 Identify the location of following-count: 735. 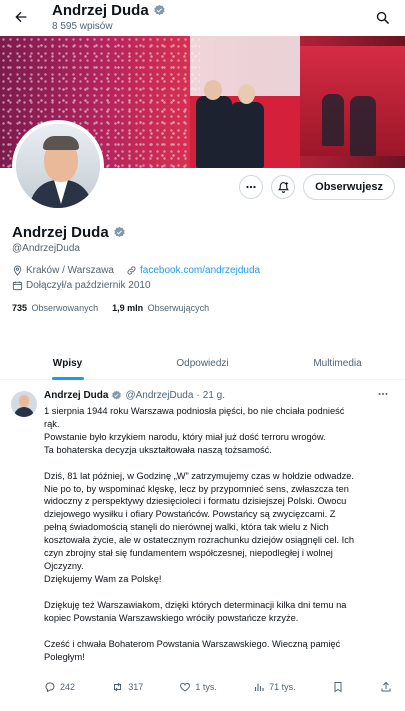
(20, 308).